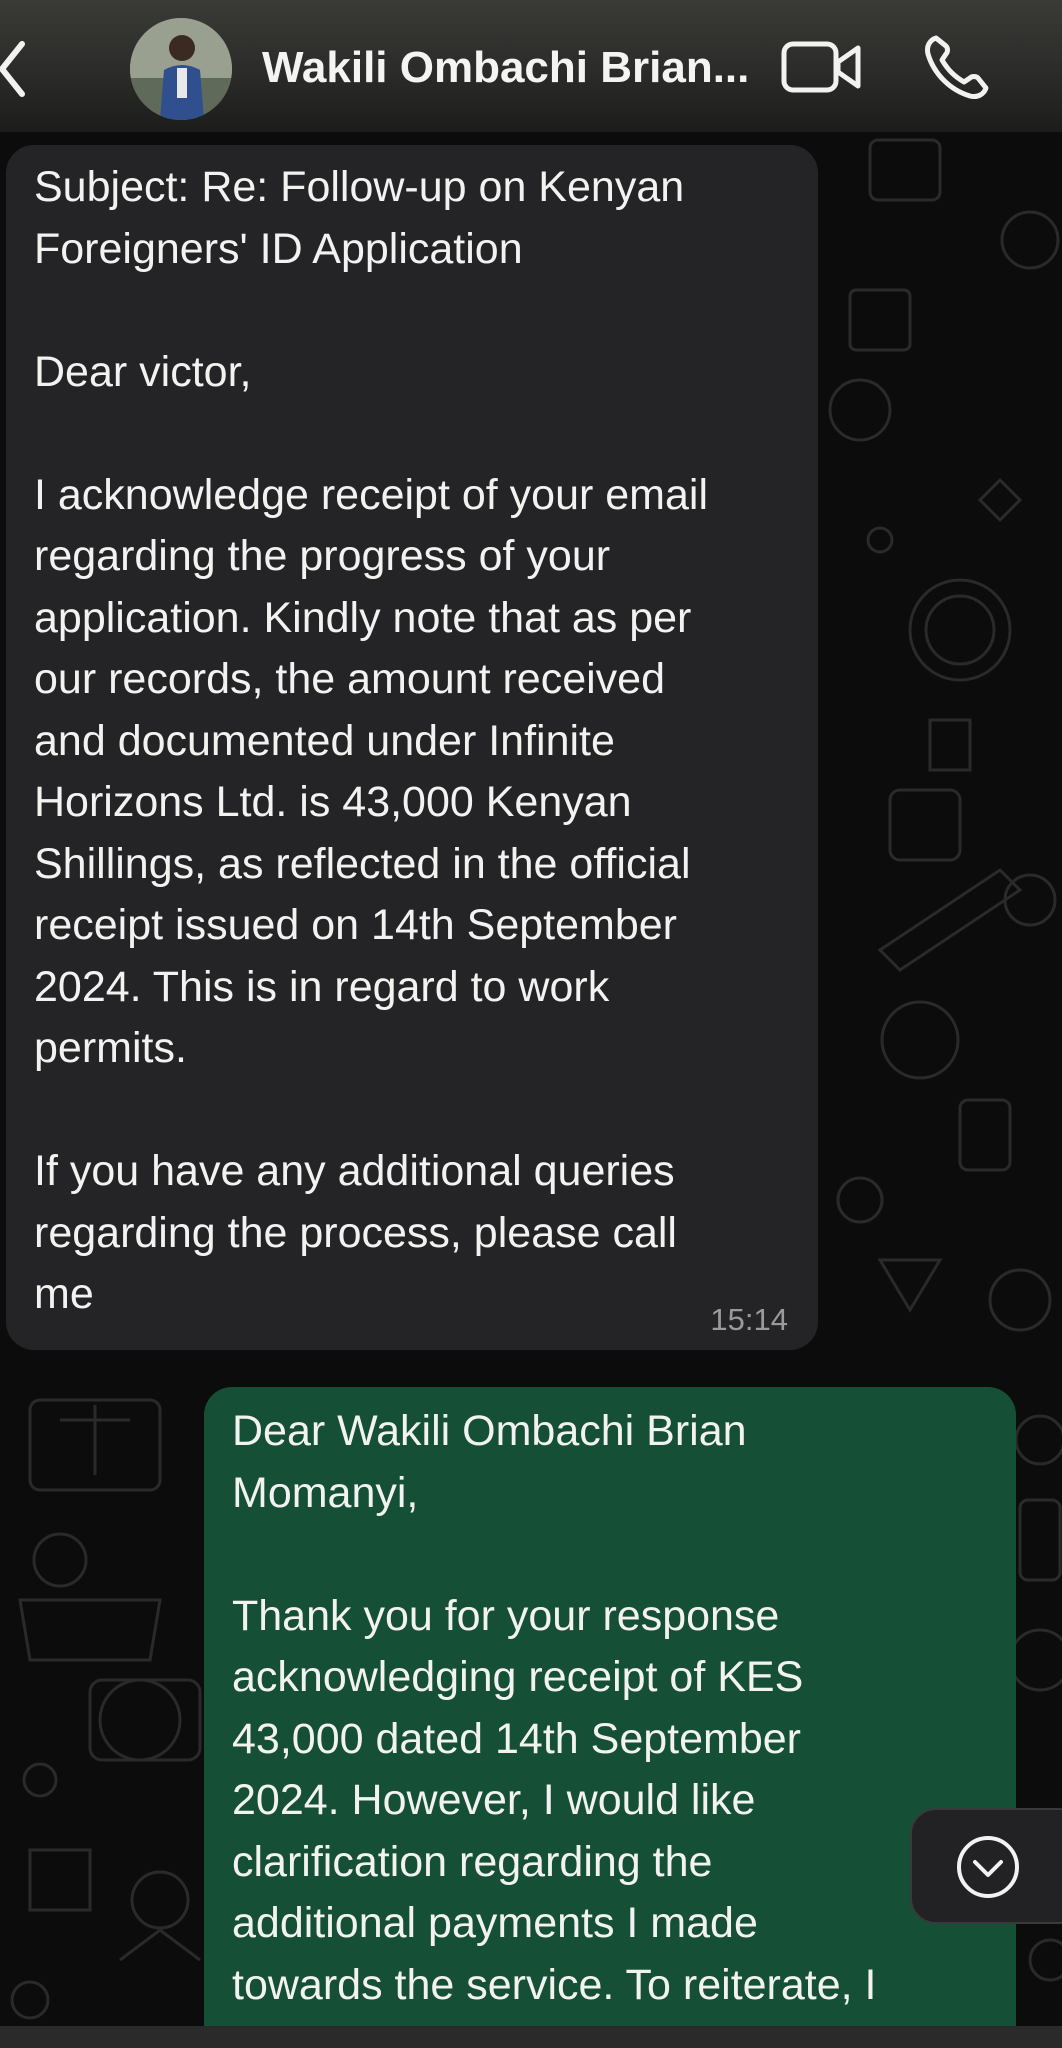 This screenshot has height=2048, width=1062. What do you see at coordinates (325, 1492) in the screenshot?
I see `message-line: Momanyi,` at bounding box center [325, 1492].